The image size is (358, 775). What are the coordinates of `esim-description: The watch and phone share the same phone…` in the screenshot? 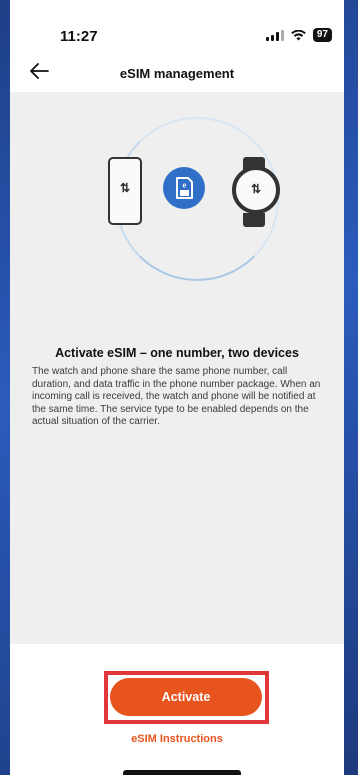 It's located at (176, 396).